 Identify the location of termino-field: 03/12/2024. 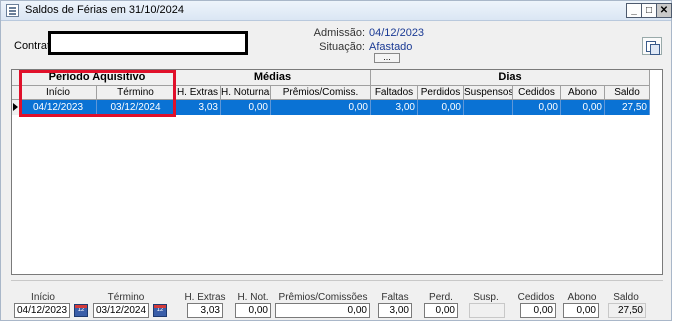
(121, 310).